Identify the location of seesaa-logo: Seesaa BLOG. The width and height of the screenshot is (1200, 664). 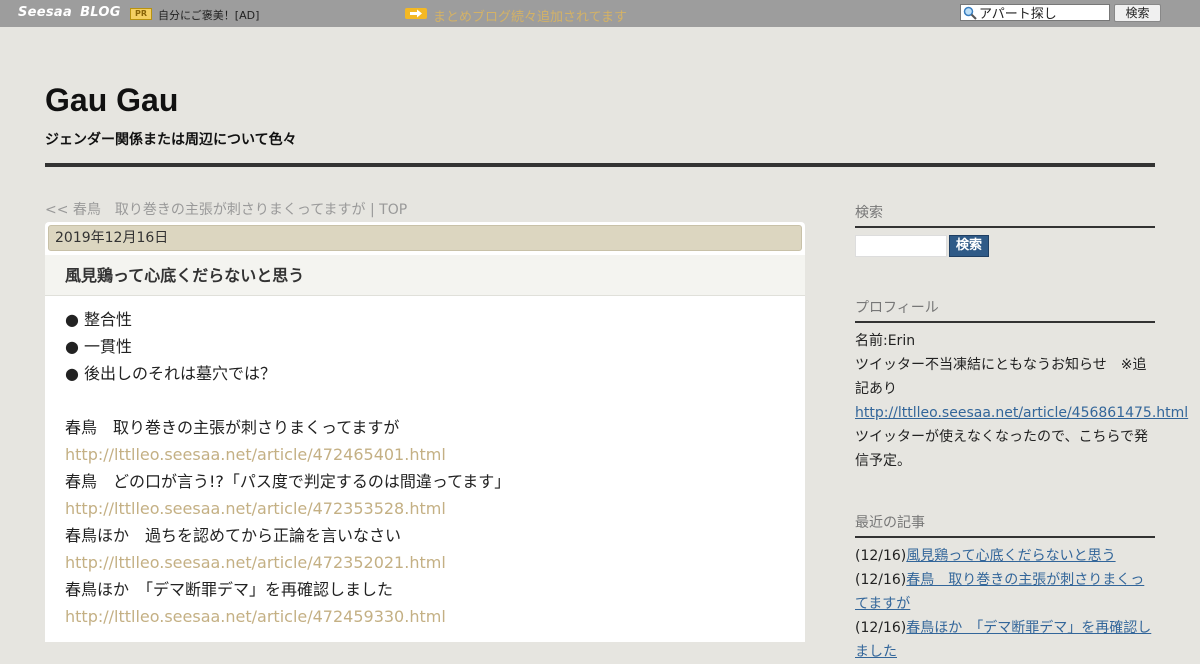
(69, 14).